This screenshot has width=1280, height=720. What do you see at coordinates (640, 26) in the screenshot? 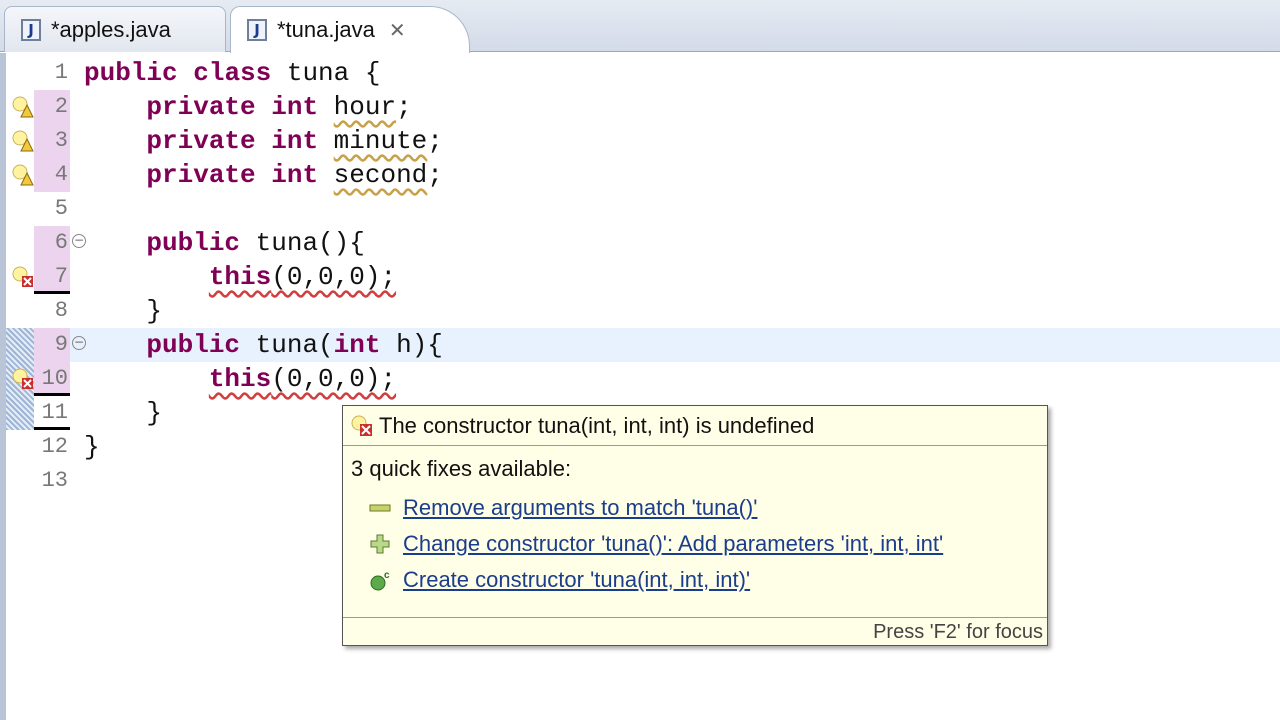
I see `editor-tab-bar: J *apples.java J *tuna.java ✕` at bounding box center [640, 26].